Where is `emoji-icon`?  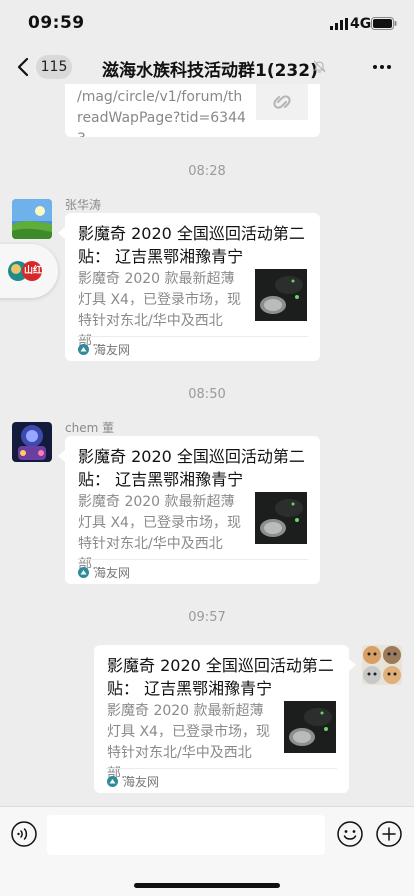
emoji-icon is located at coordinates (350, 834).